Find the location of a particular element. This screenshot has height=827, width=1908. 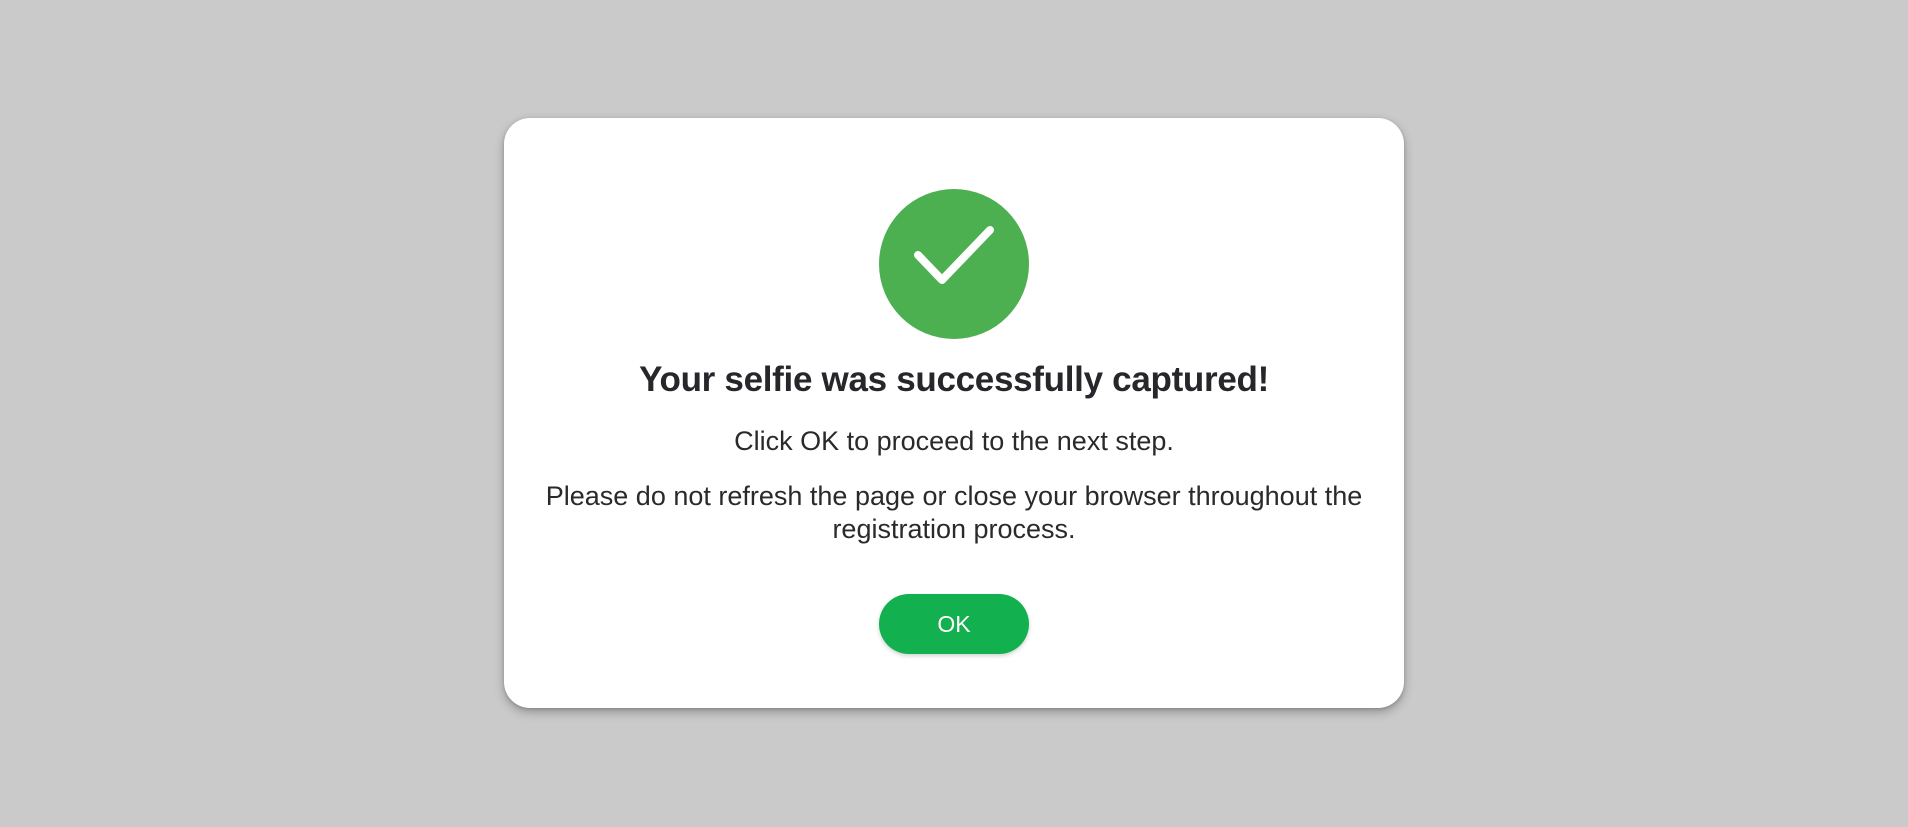

dialog-title: Your selfie was successfully captured! is located at coordinates (954, 379).